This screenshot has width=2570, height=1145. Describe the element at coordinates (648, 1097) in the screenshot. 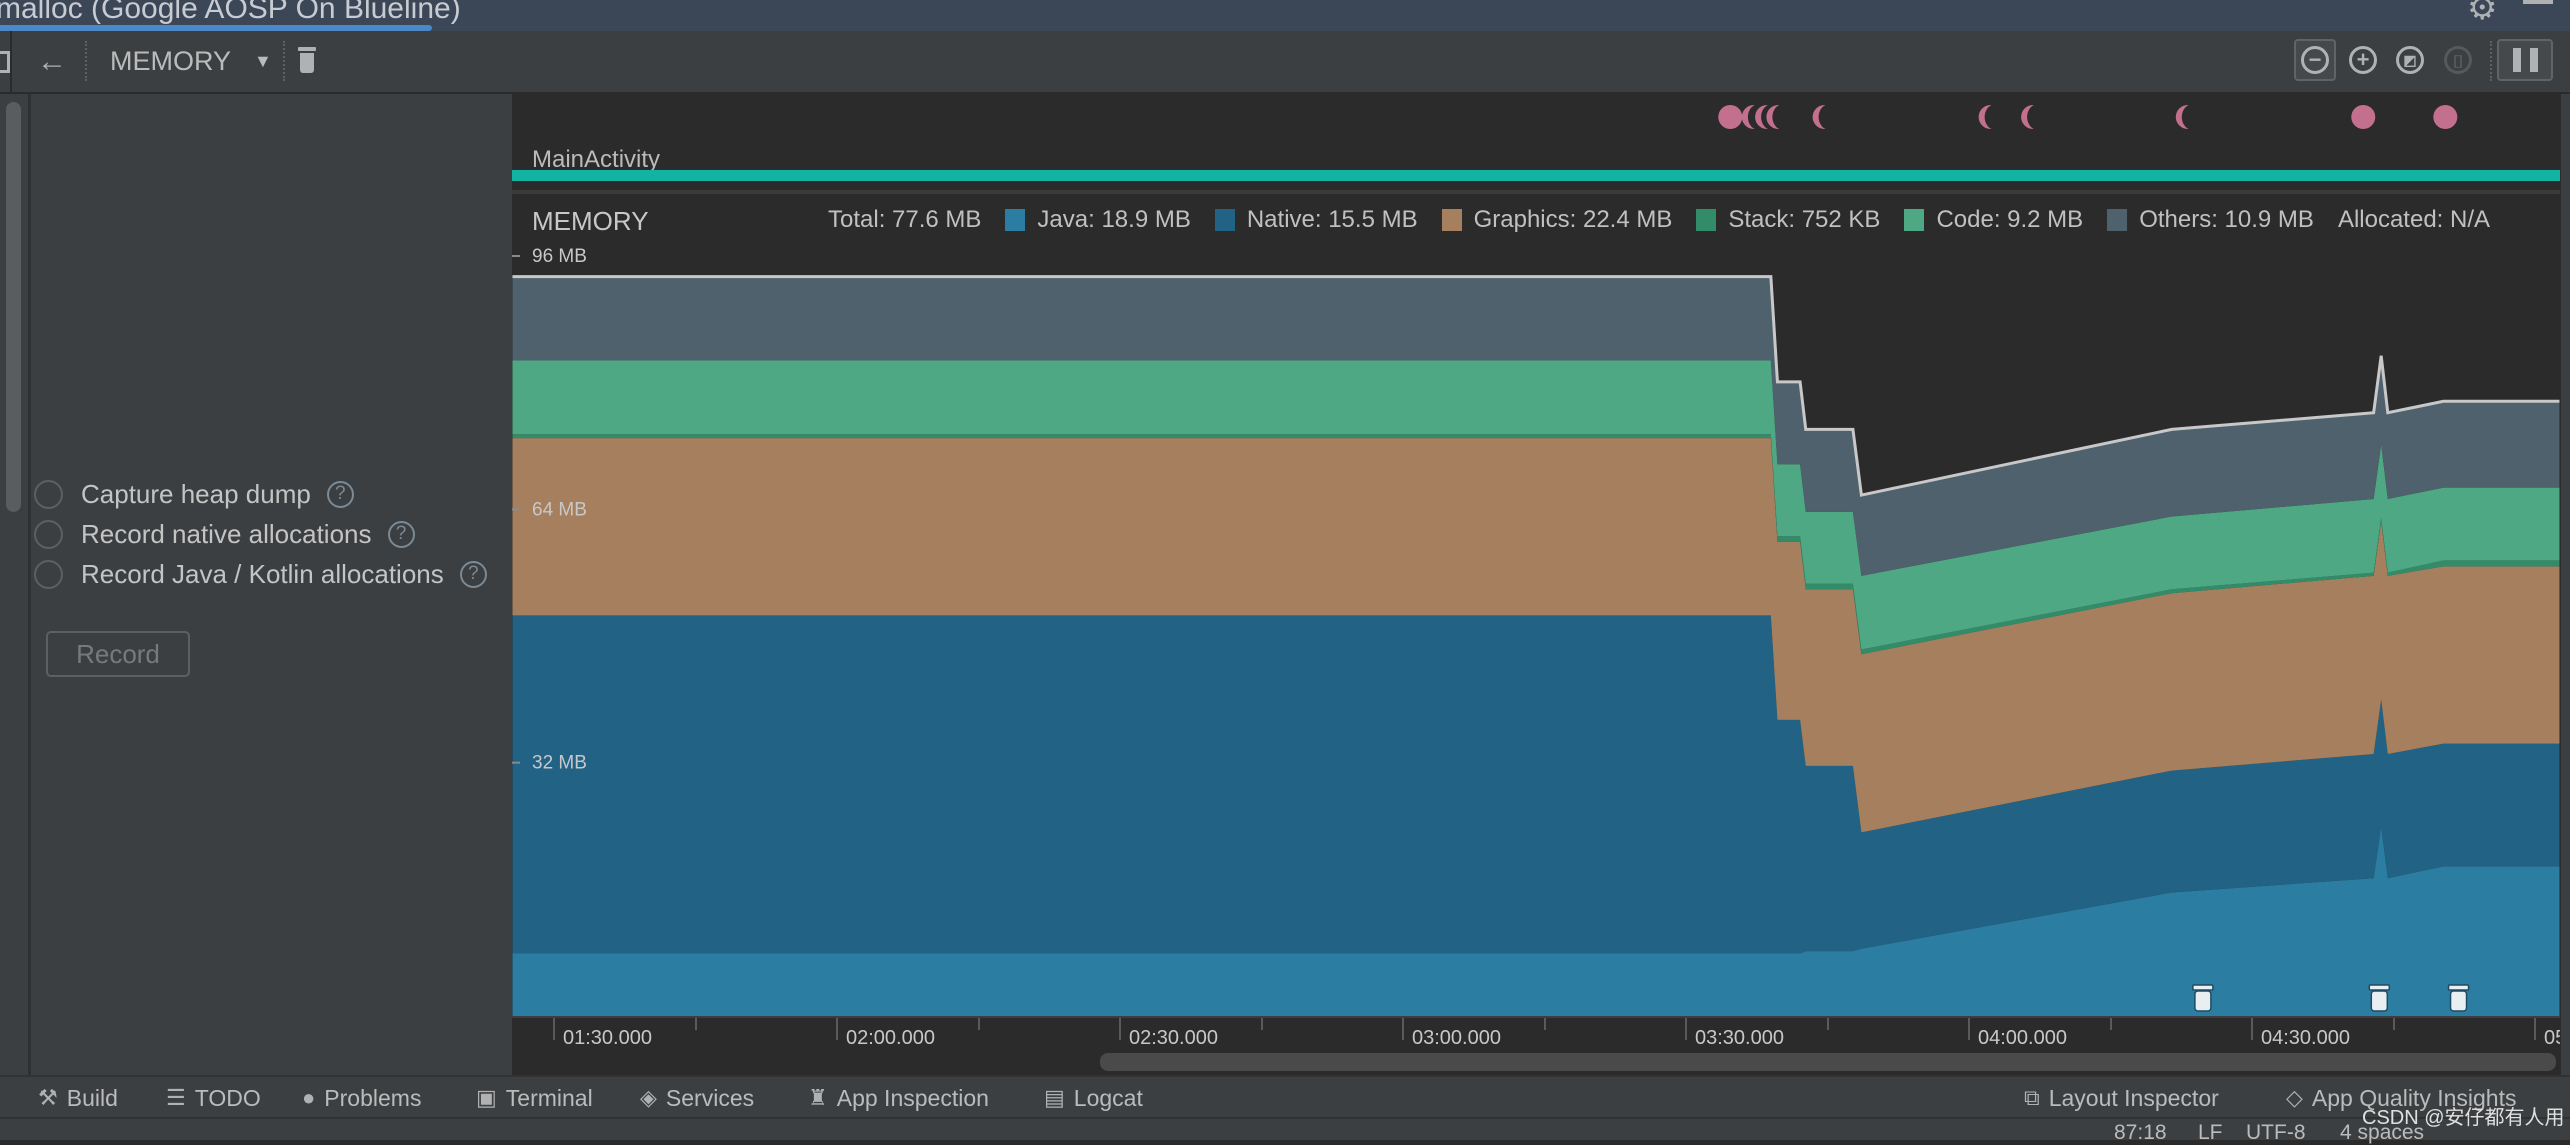

I see `services-icon: ◈` at that location.